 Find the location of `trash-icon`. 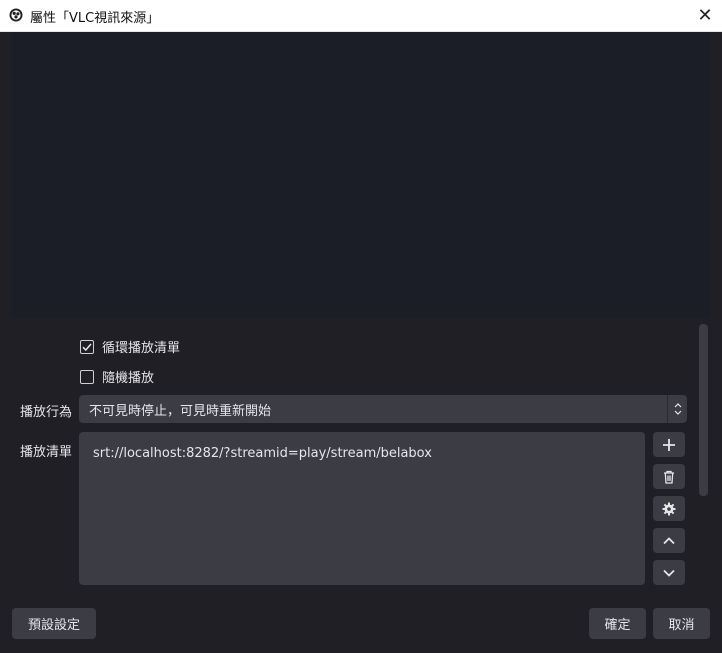

trash-icon is located at coordinates (669, 477).